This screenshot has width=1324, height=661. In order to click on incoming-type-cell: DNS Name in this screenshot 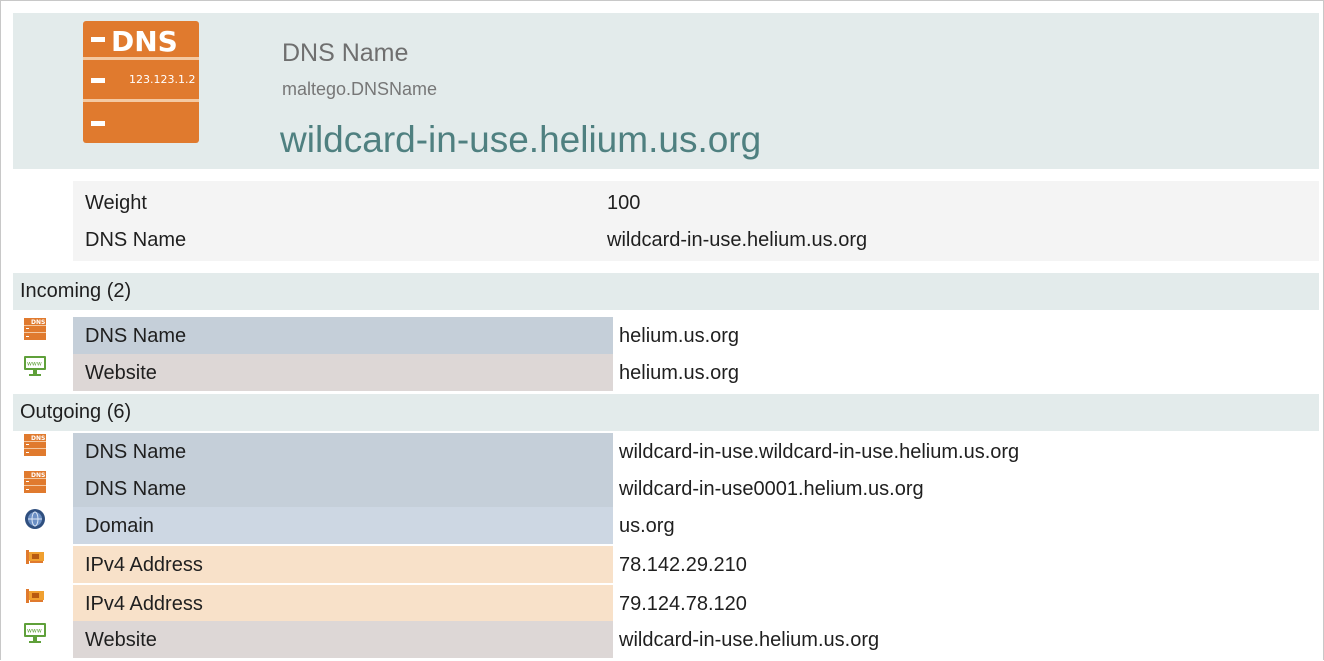, I will do `click(343, 335)`.